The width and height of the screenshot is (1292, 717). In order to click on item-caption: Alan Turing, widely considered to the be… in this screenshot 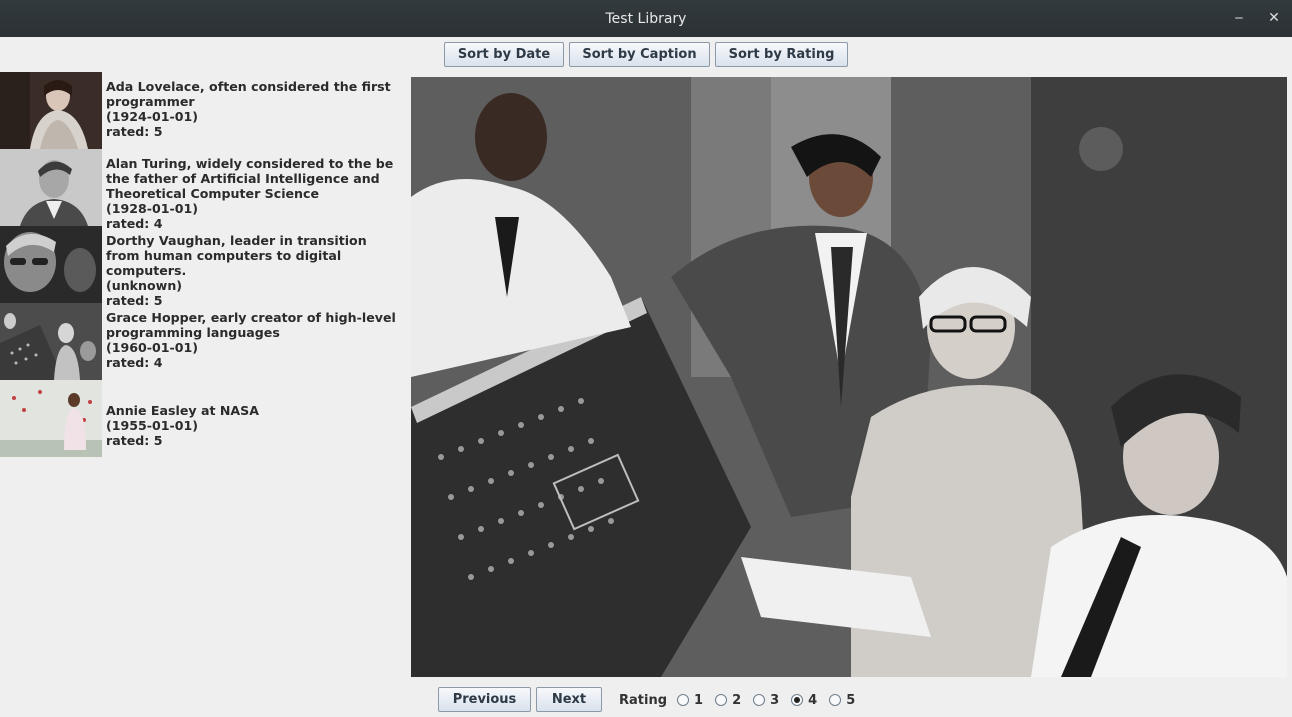, I will do `click(250, 178)`.